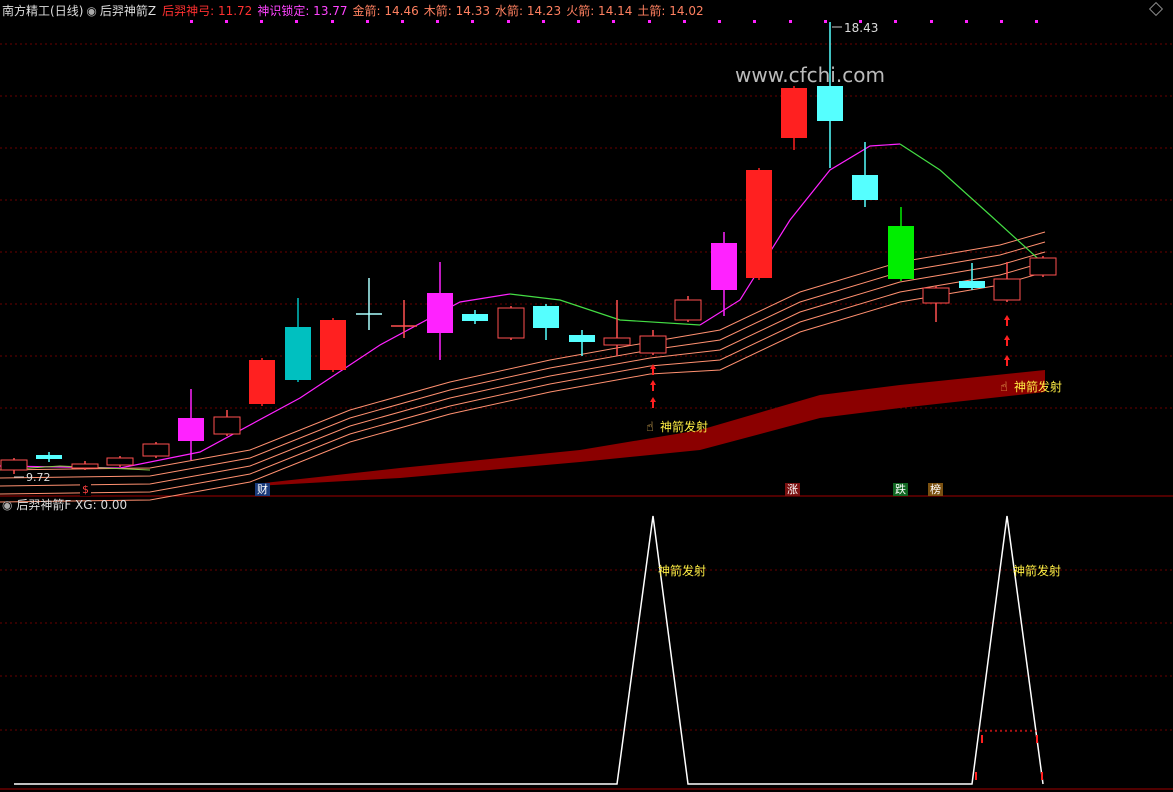  What do you see at coordinates (38, 477) in the screenshot?
I see `low-price-label: 9.72` at bounding box center [38, 477].